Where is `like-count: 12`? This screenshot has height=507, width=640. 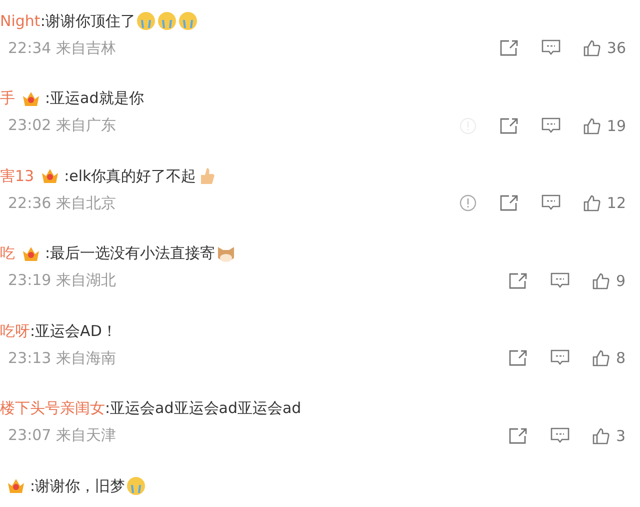
like-count: 12 is located at coordinates (616, 203).